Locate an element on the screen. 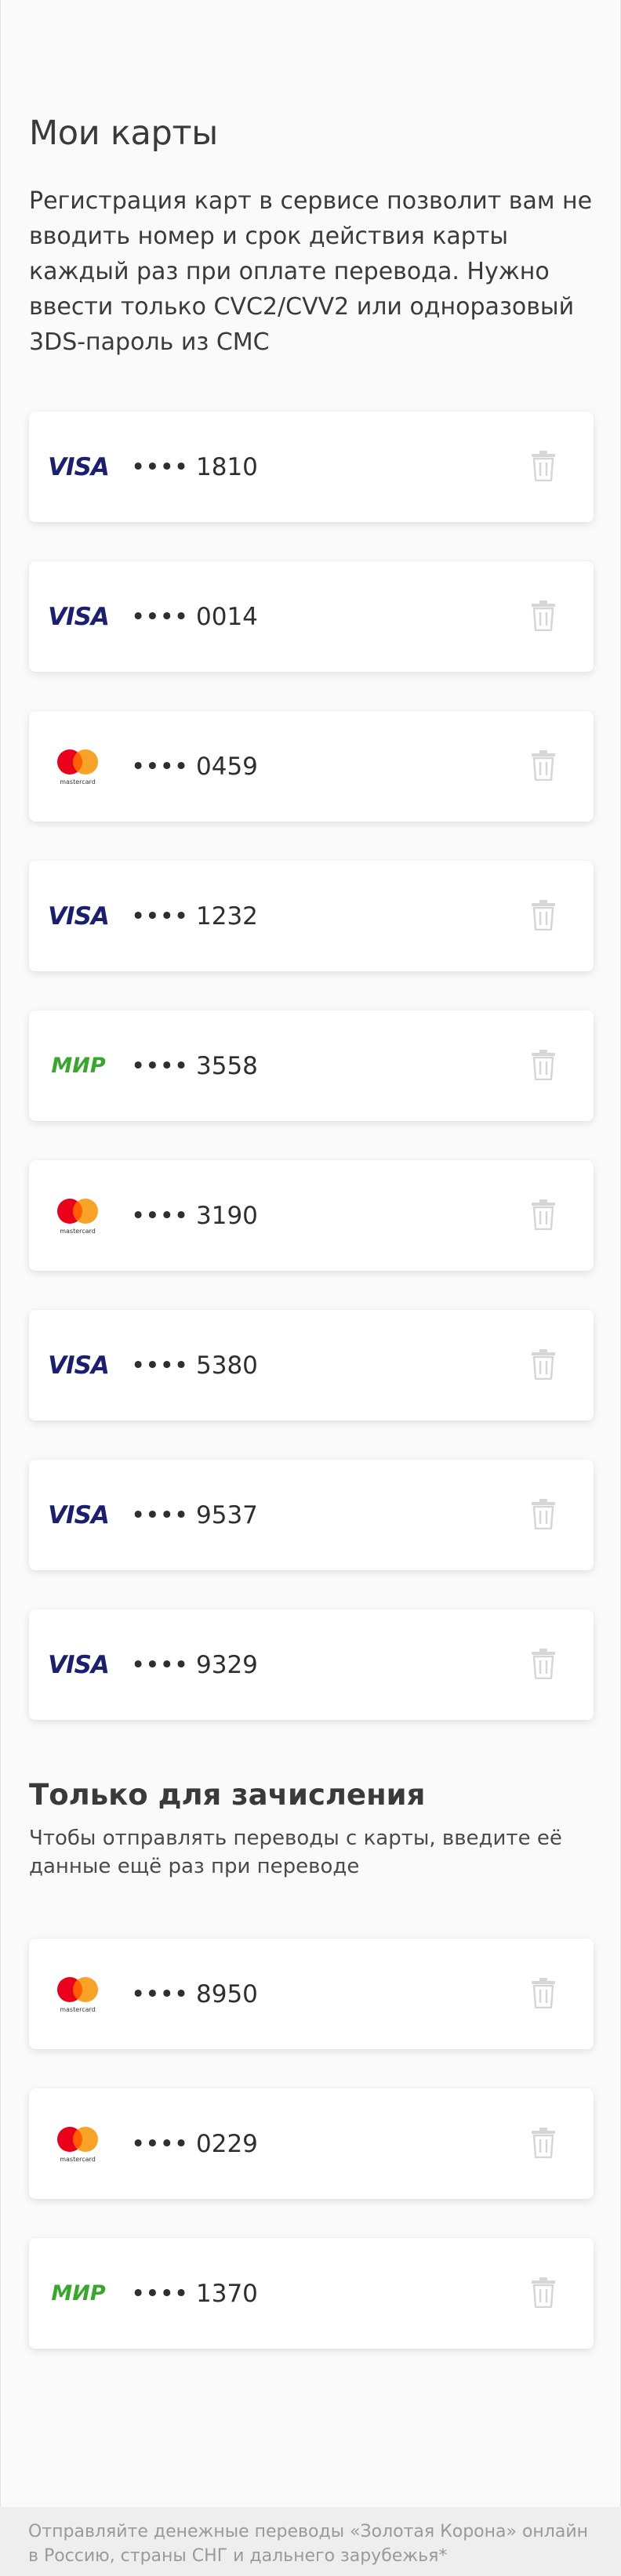 The image size is (621, 2576). card-number: •••• 0229 is located at coordinates (194, 2143).